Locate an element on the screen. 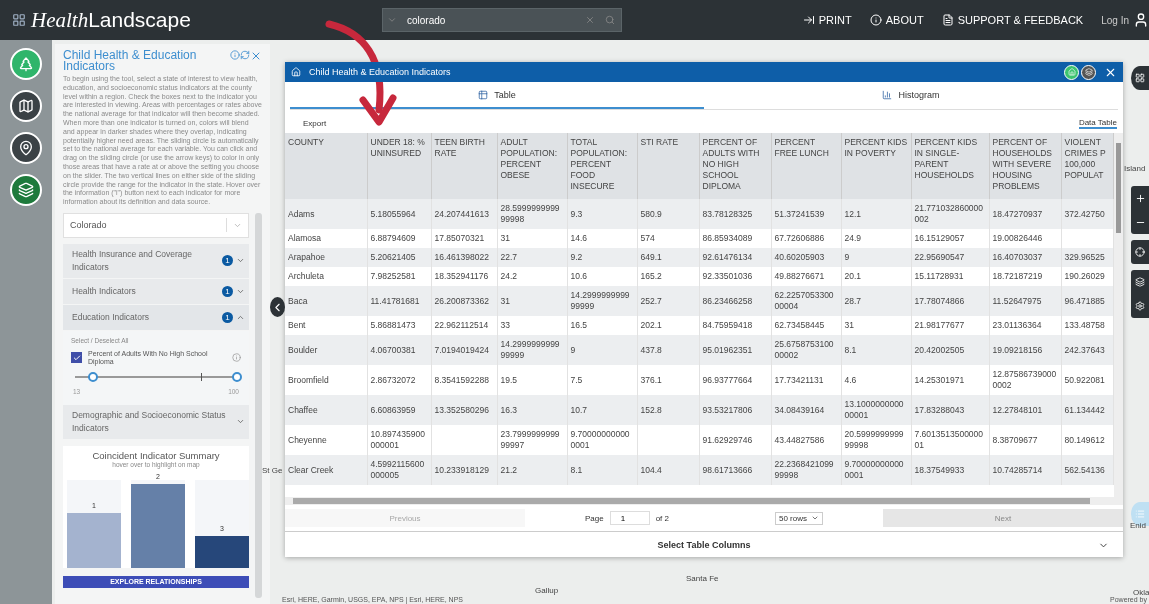 This screenshot has width=1149, height=604. state-select: Colorado is located at coordinates (156, 225).